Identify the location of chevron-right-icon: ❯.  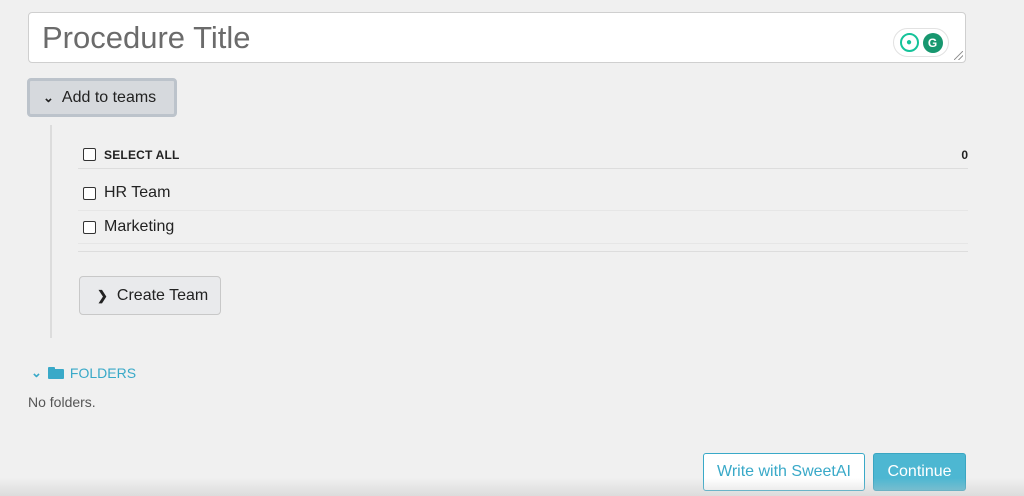
(102, 295).